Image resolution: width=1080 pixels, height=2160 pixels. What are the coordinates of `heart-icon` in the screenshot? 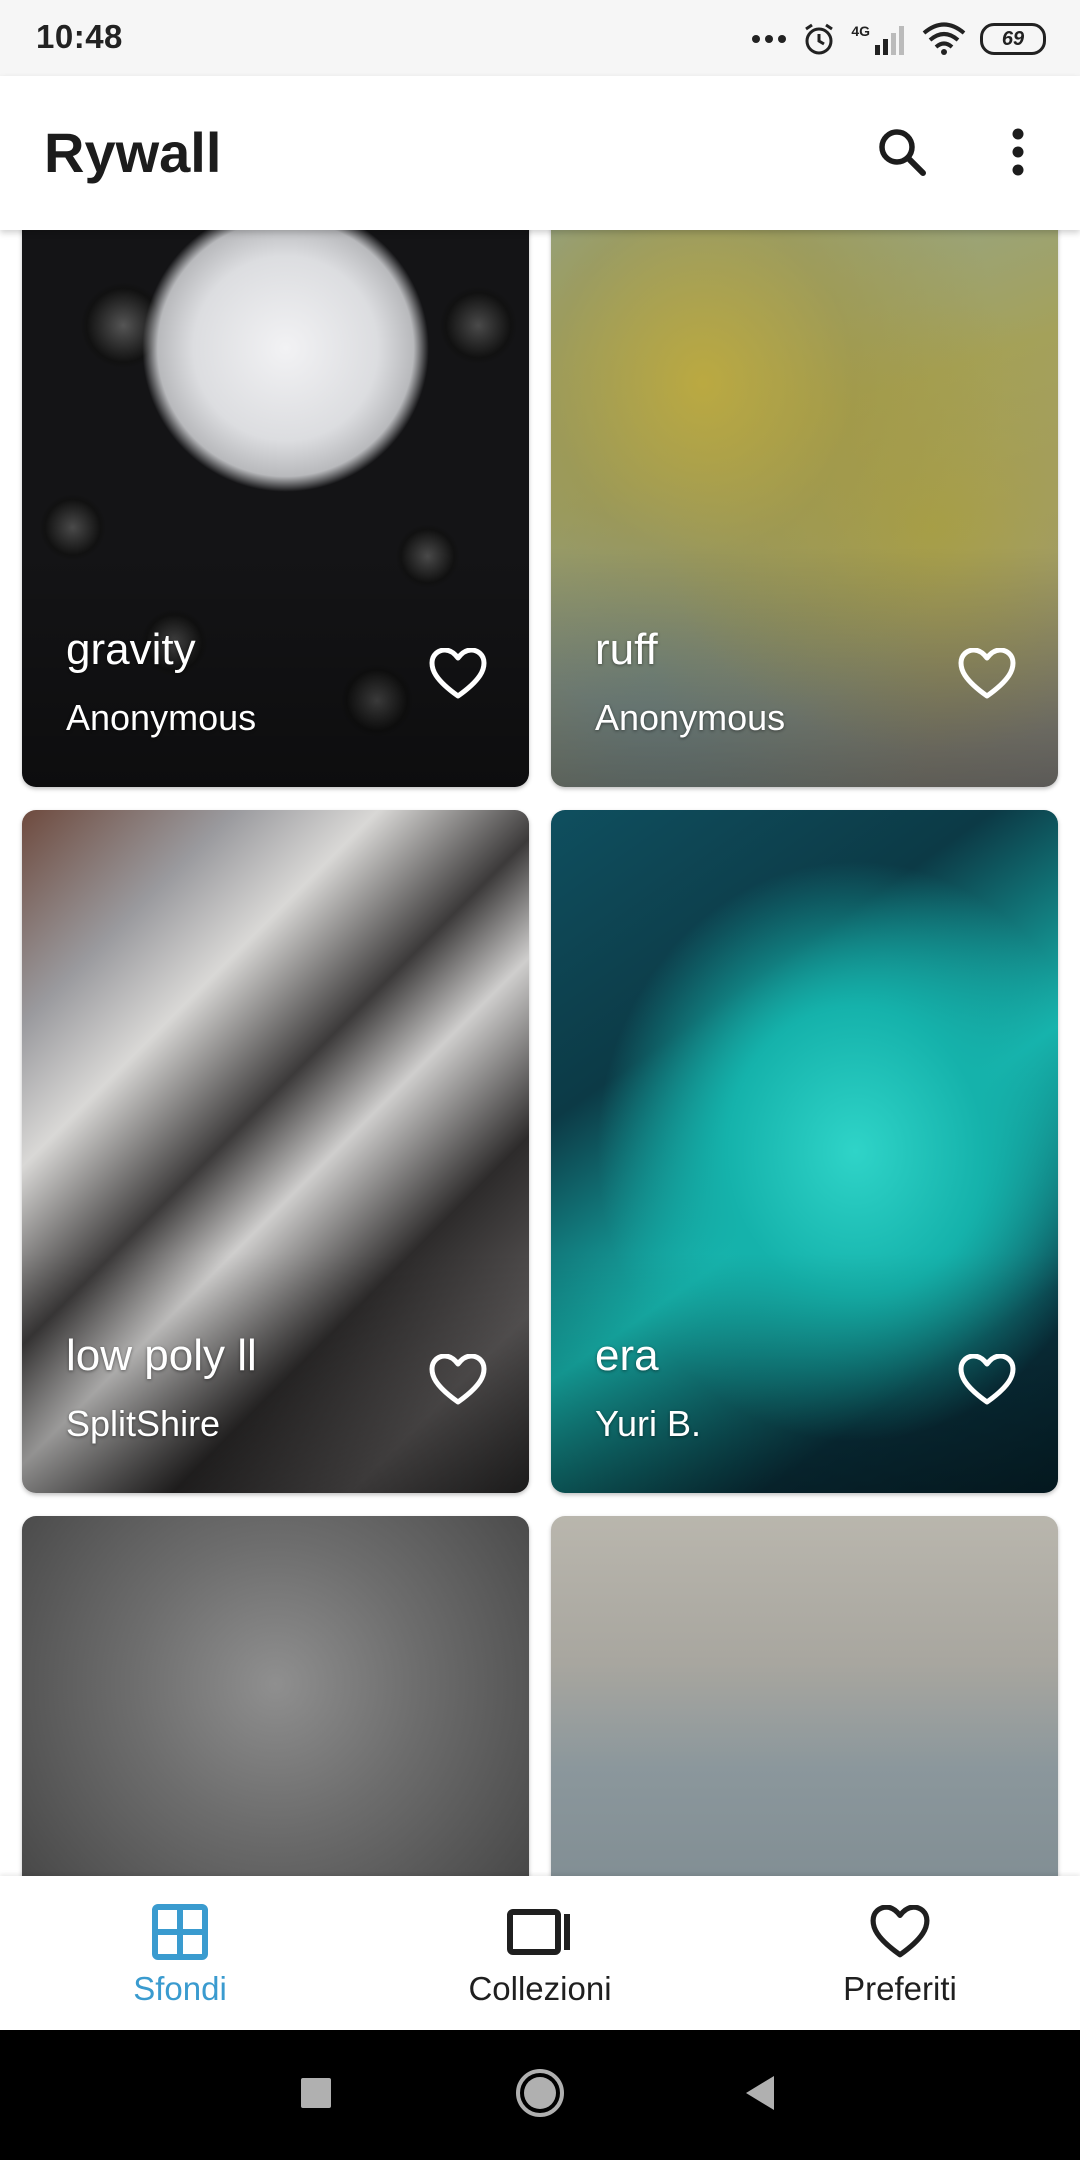 It's located at (900, 1932).